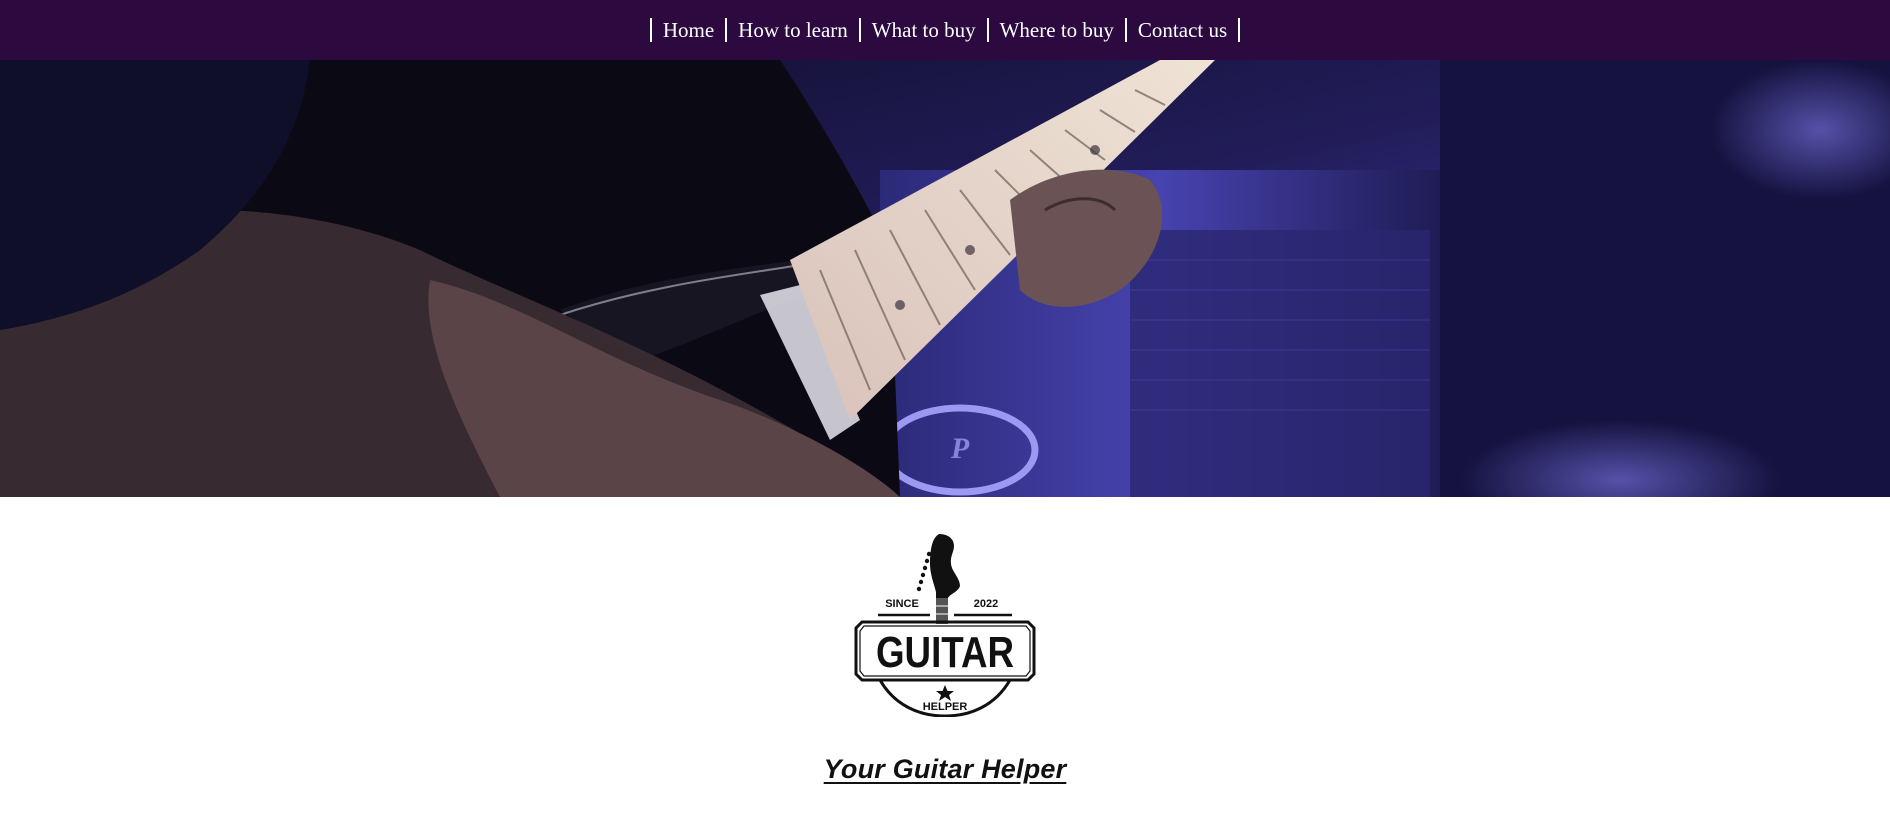 This screenshot has width=1890, height=815. What do you see at coordinates (960, 448) in the screenshot?
I see `svg-text: P` at bounding box center [960, 448].